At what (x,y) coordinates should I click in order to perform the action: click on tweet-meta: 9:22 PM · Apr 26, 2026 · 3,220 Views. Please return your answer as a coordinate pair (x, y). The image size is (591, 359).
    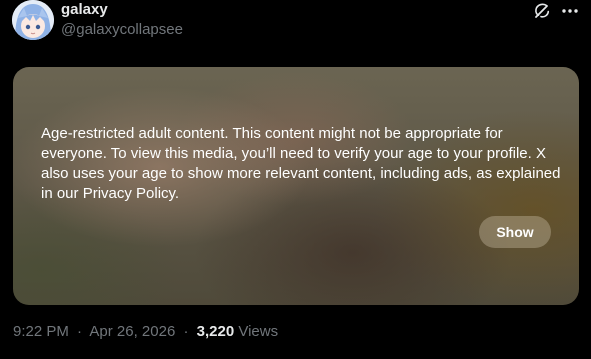
    Looking at the image, I should click on (145, 332).